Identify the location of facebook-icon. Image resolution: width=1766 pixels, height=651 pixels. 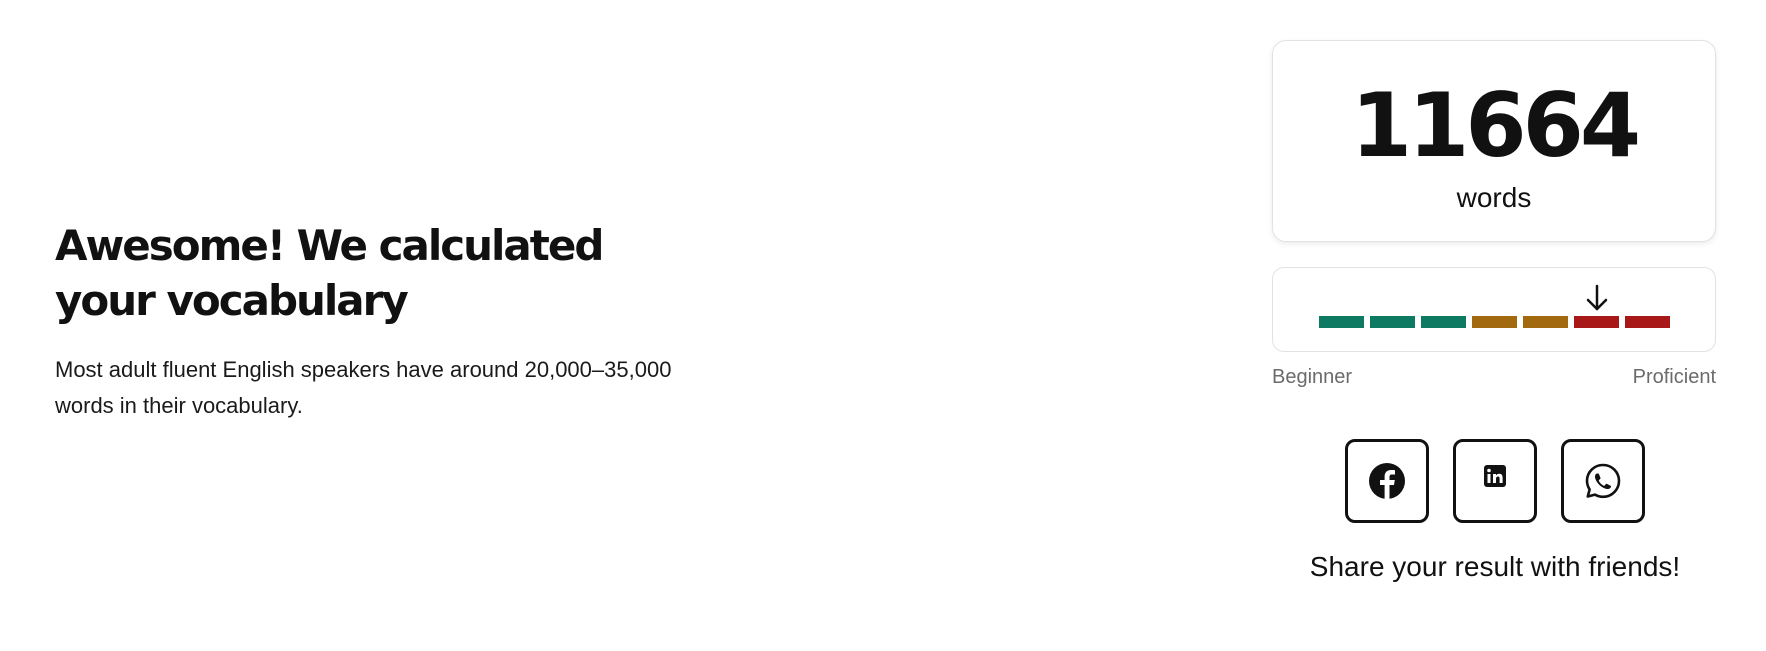
(1387, 481).